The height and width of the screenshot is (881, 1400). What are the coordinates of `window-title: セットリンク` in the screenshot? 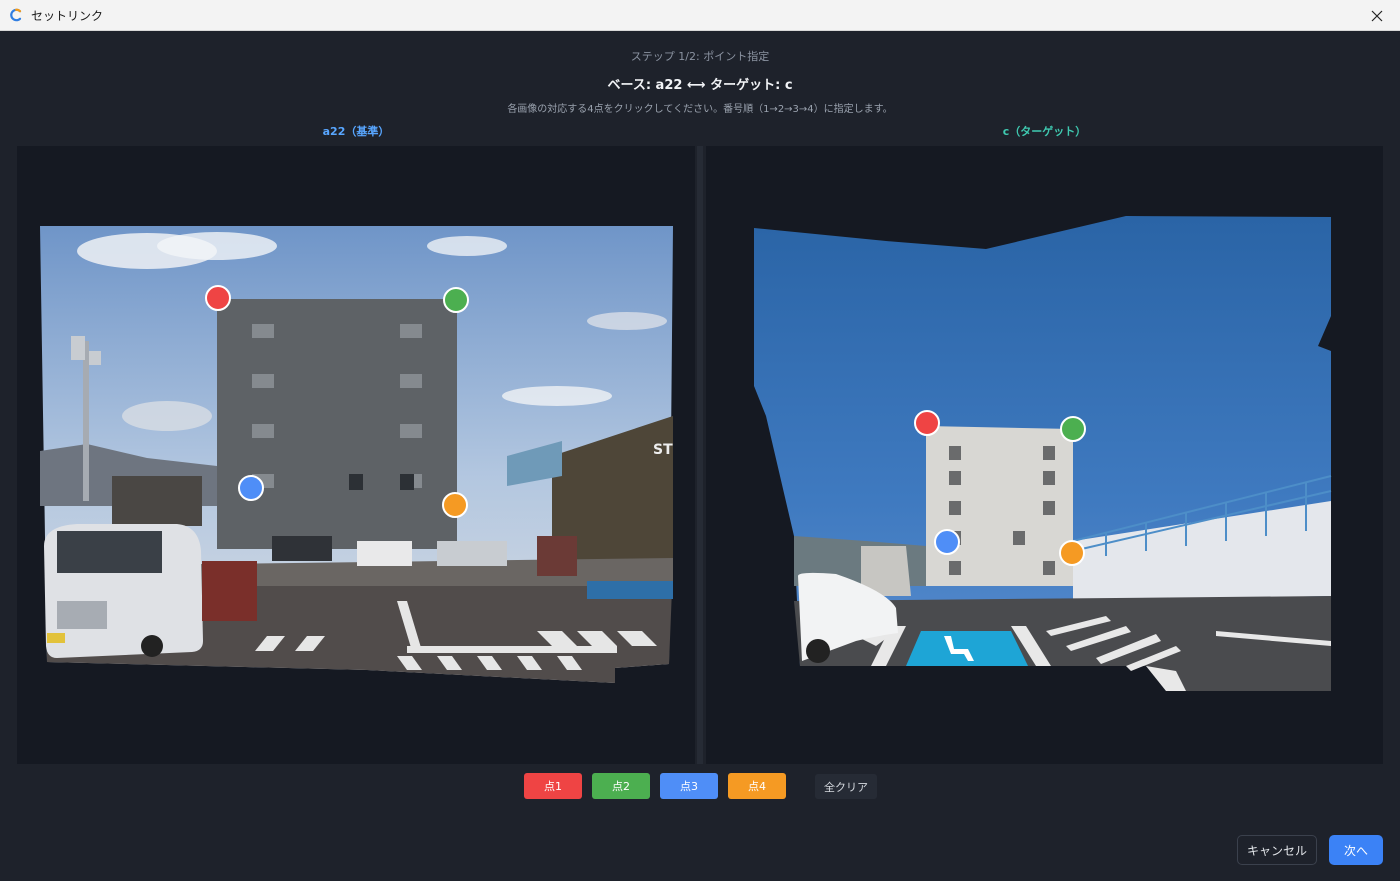 It's located at (67, 16).